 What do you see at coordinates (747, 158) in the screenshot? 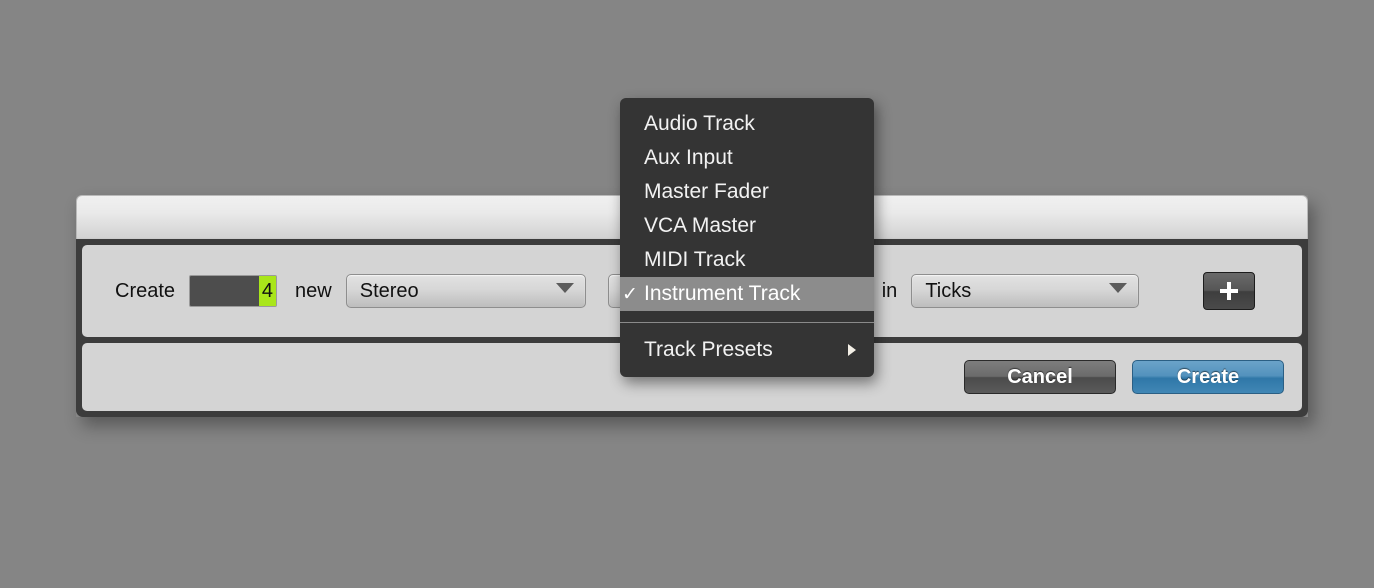
I see `menu-item-aux-input: ✓Aux Input` at bounding box center [747, 158].